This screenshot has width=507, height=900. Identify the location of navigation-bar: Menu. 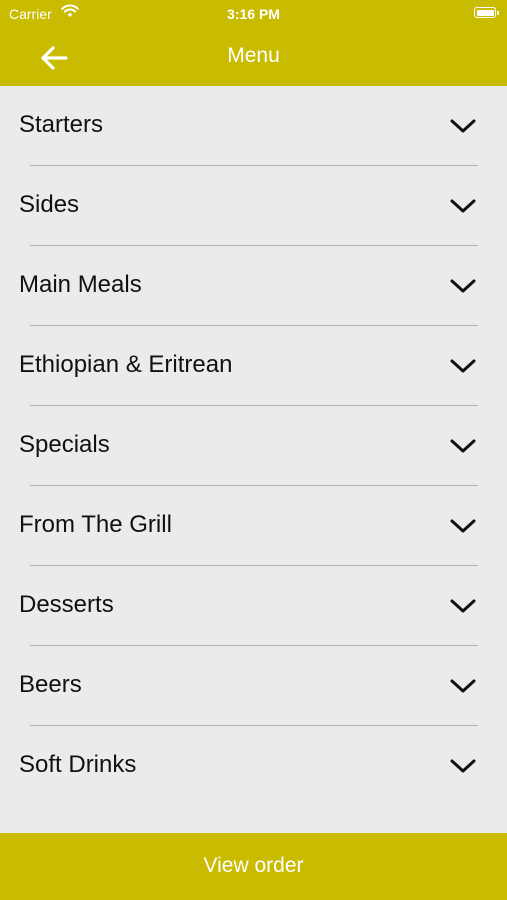
(253, 57).